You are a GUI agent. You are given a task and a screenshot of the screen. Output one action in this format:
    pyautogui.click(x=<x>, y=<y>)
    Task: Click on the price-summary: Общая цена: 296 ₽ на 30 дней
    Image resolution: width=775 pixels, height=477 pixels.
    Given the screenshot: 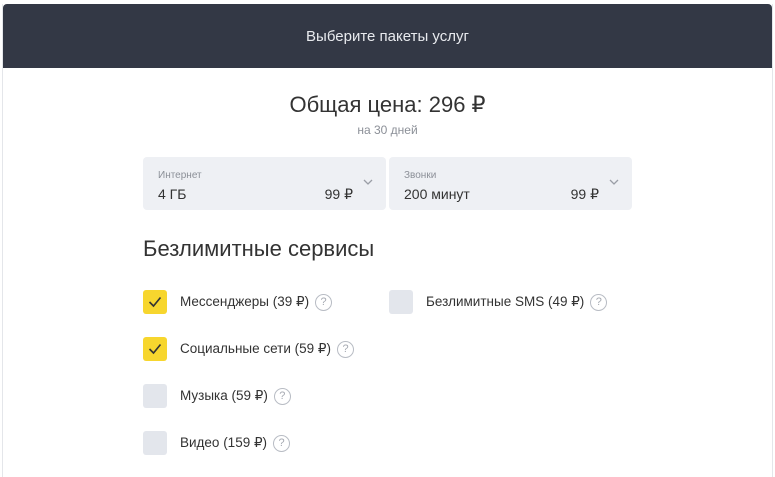 What is the action you would take?
    pyautogui.click(x=387, y=114)
    